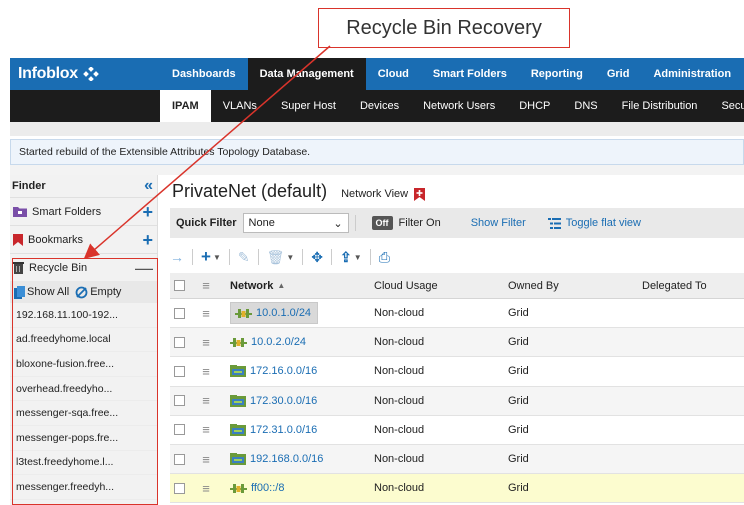  Describe the element at coordinates (148, 186) in the screenshot. I see `collapse-icon: «` at that location.